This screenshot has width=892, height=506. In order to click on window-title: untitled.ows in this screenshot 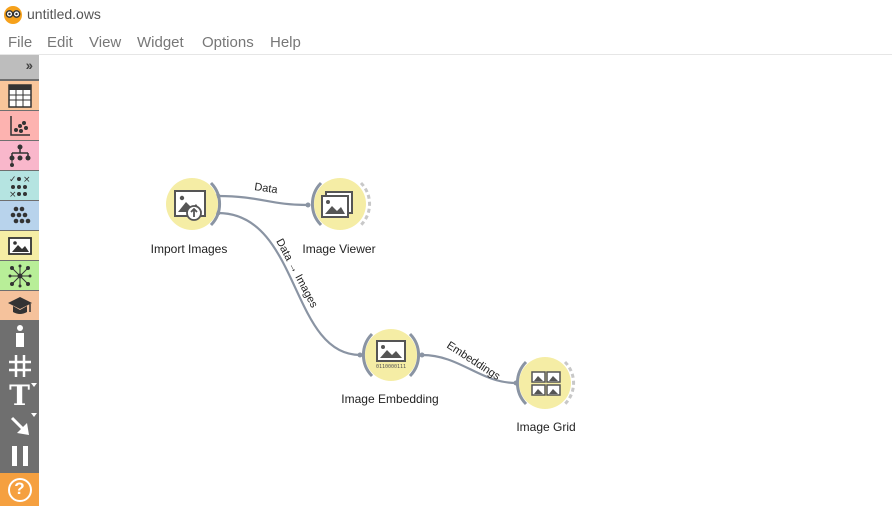, I will do `click(64, 14)`.